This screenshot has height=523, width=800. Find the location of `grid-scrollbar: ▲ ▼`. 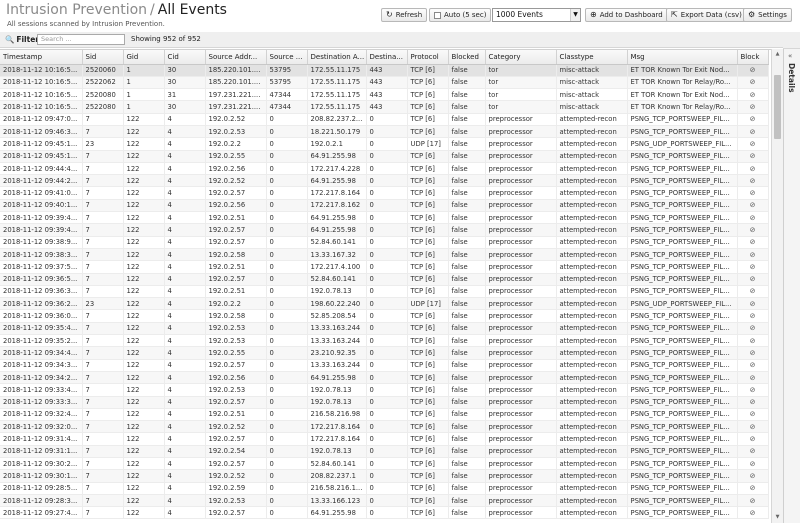

grid-scrollbar: ▲ ▼ is located at coordinates (777, 286).